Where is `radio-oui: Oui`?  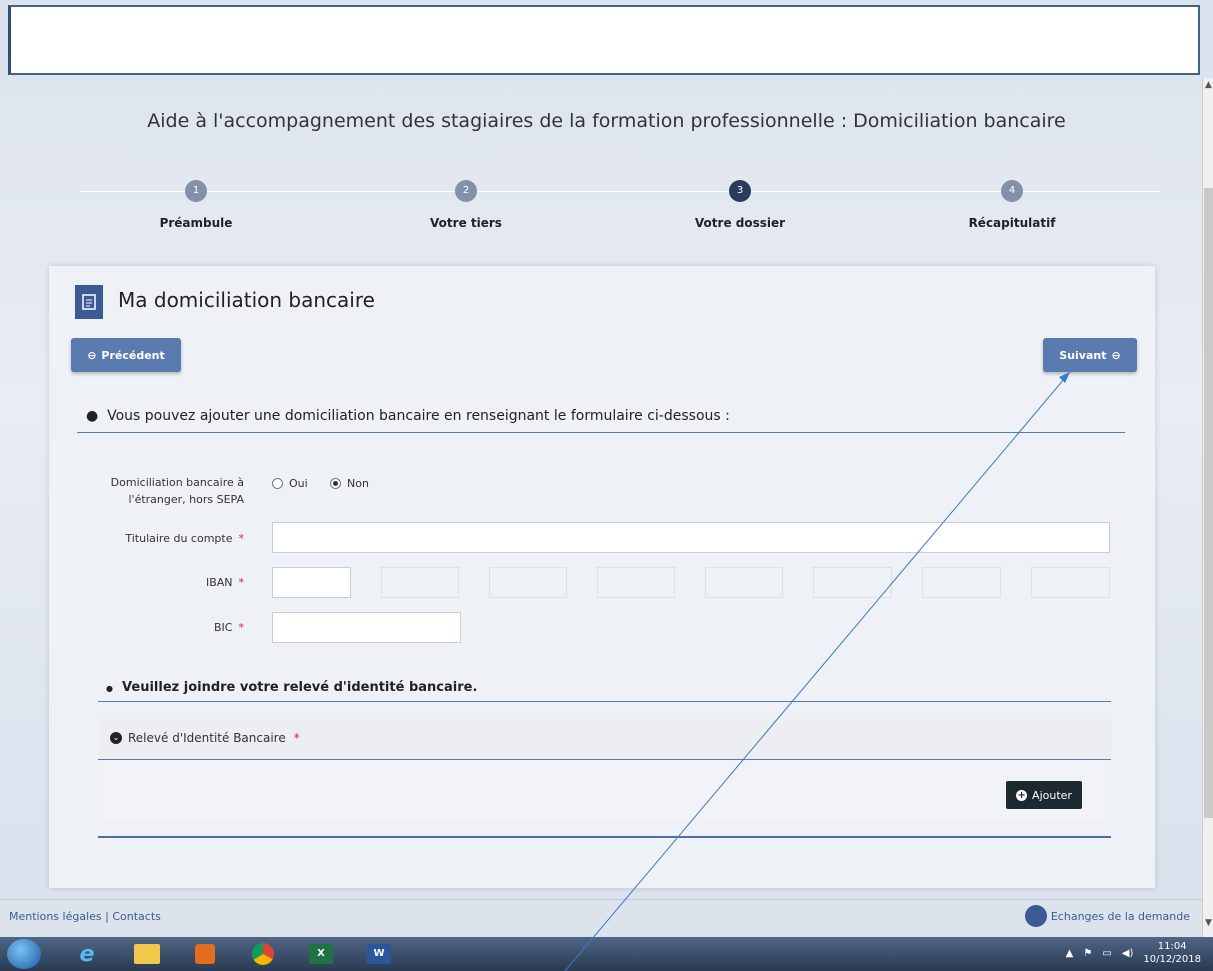
radio-oui: Oui is located at coordinates (290, 483).